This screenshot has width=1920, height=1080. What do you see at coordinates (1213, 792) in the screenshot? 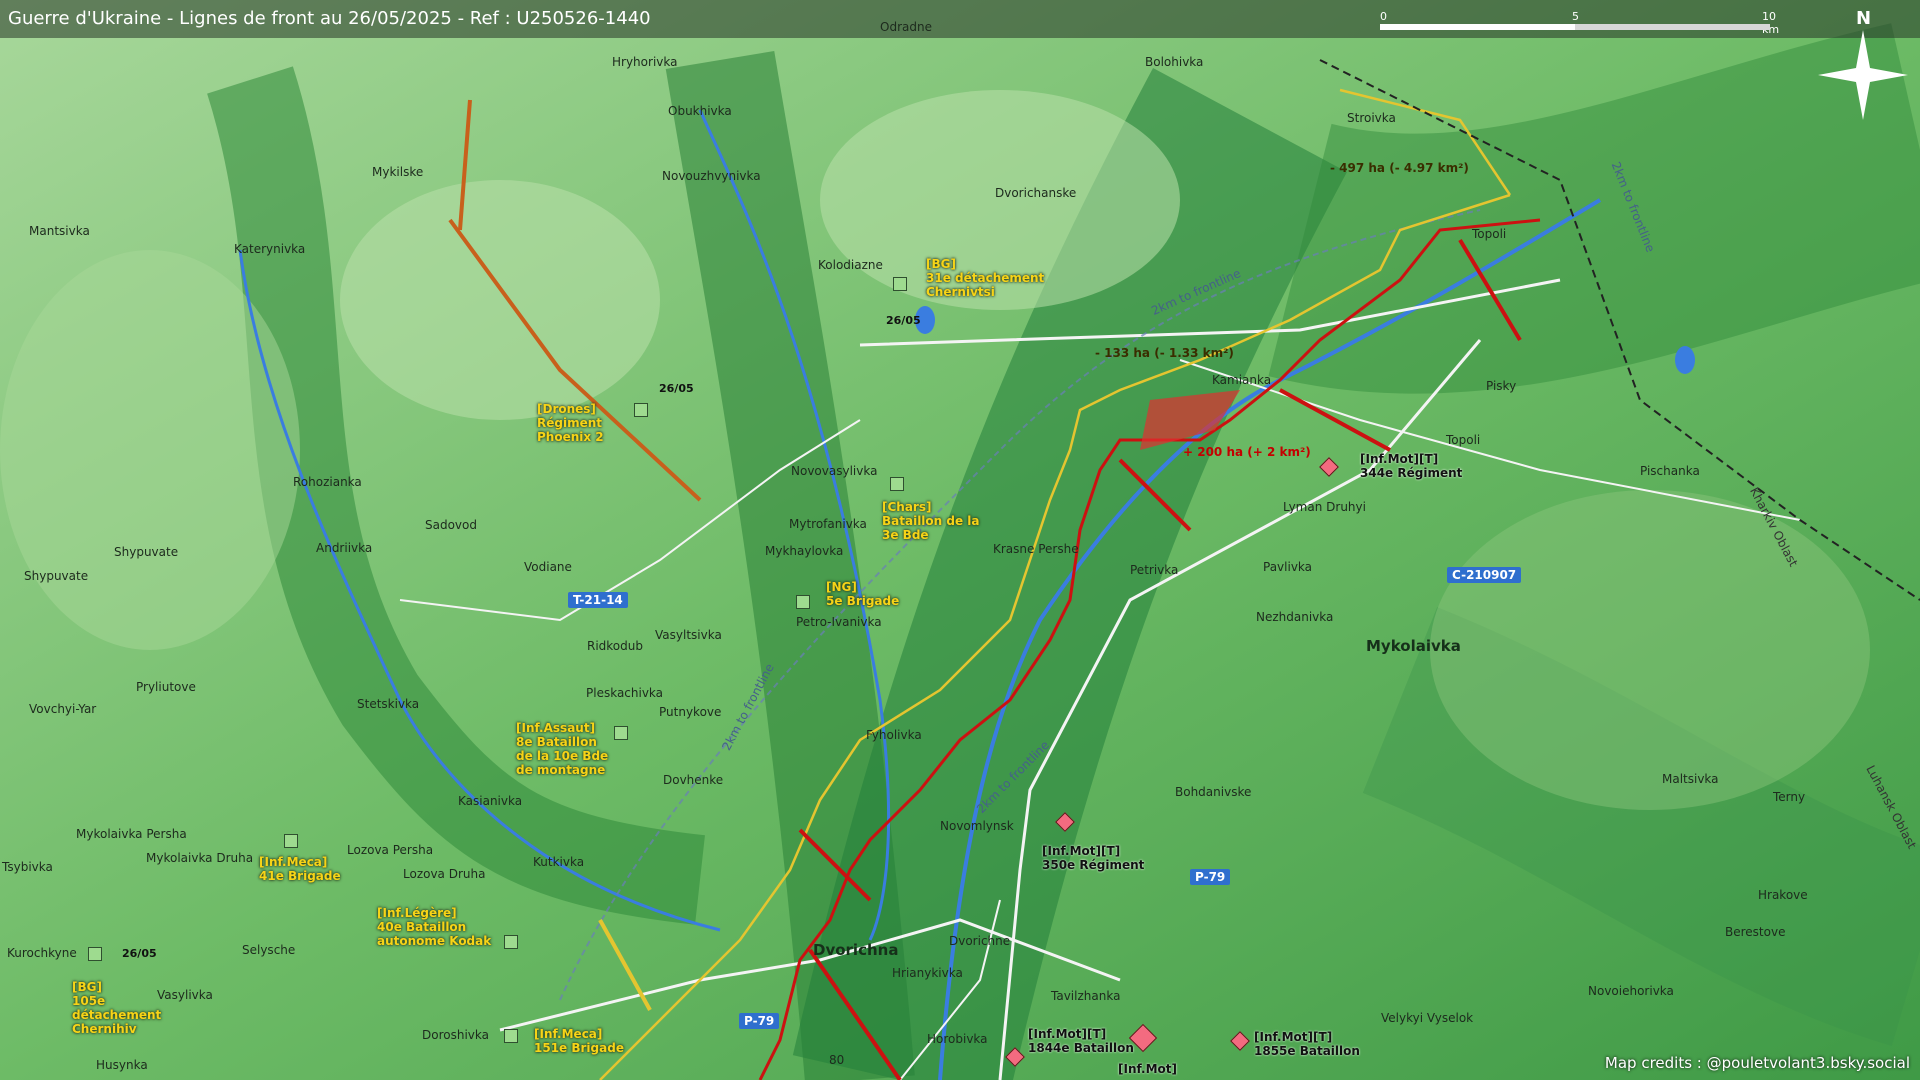
I see `place-label: Bohdanivske` at bounding box center [1213, 792].